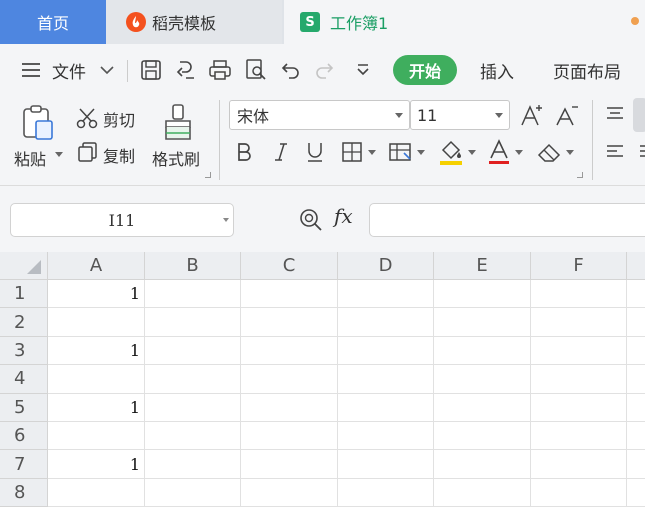 This screenshot has height=509, width=645. Describe the element at coordinates (24, 407) in the screenshot. I see `row-header-5: 5` at that location.